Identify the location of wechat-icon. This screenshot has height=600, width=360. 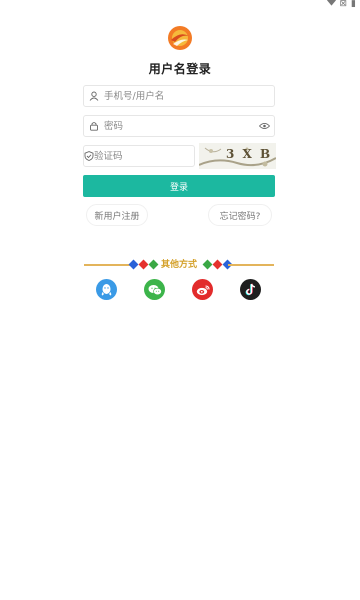
(155, 289).